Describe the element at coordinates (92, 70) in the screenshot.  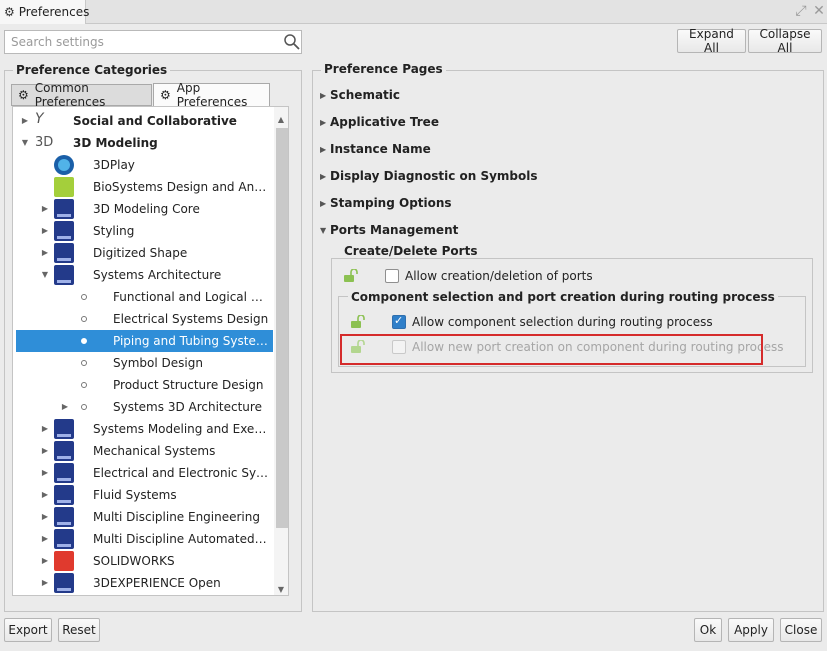
I see `categories-title: Preference Categories` at that location.